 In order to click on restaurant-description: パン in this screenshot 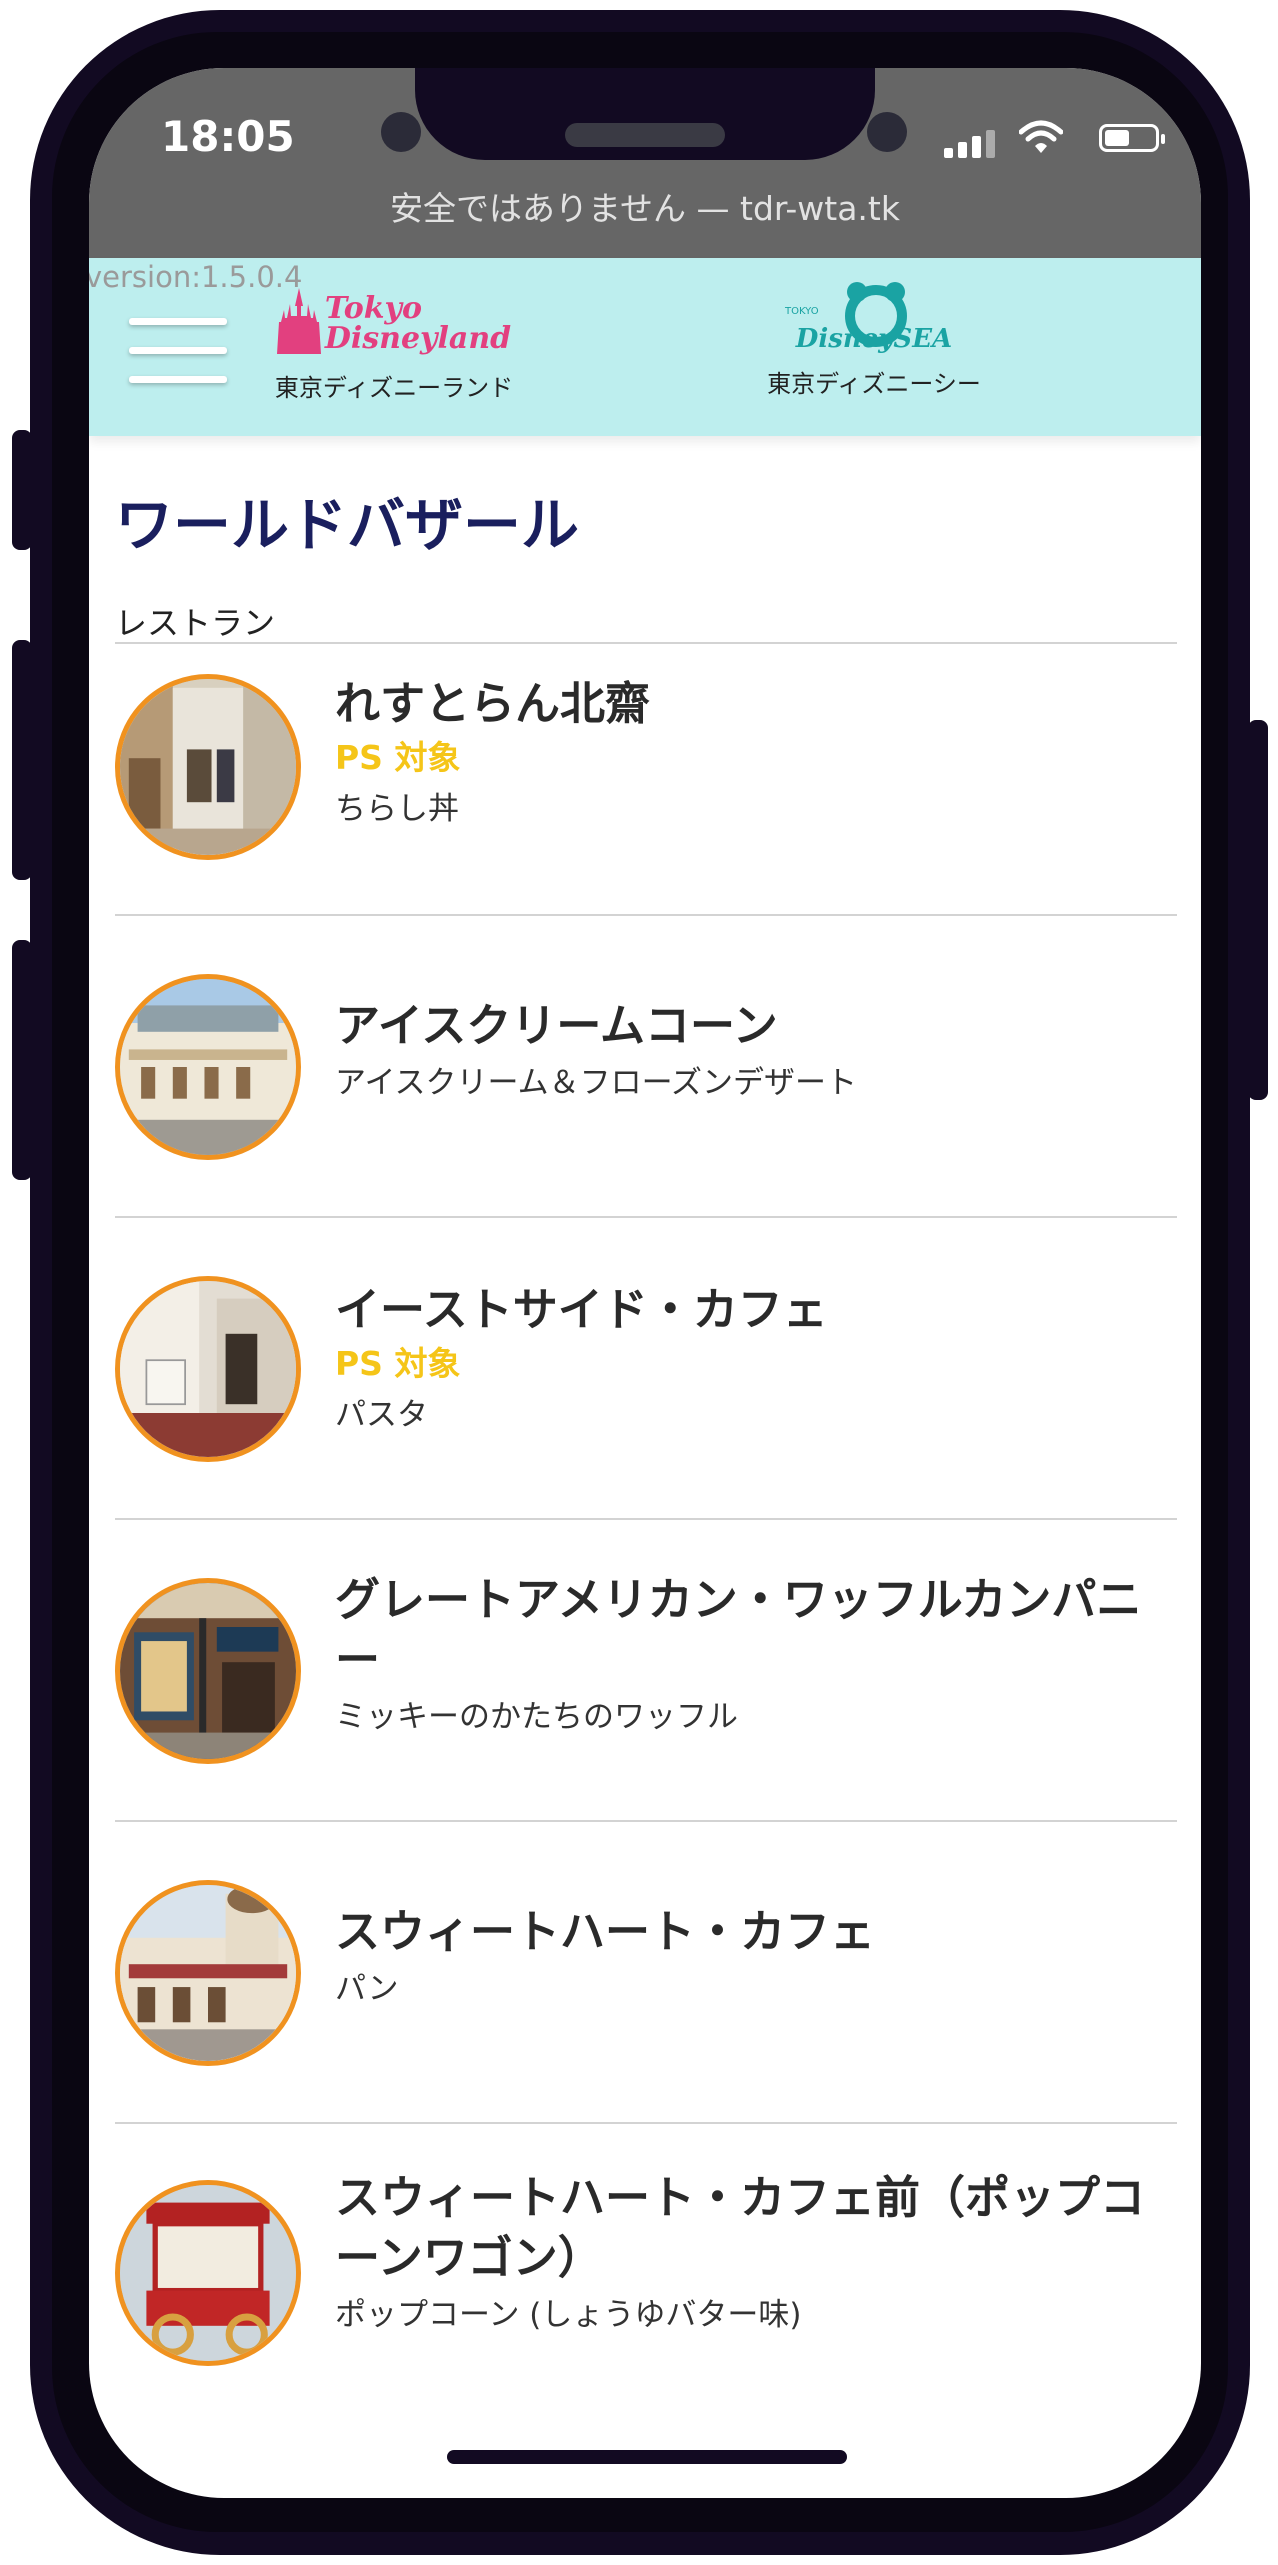, I will do `click(367, 1989)`.